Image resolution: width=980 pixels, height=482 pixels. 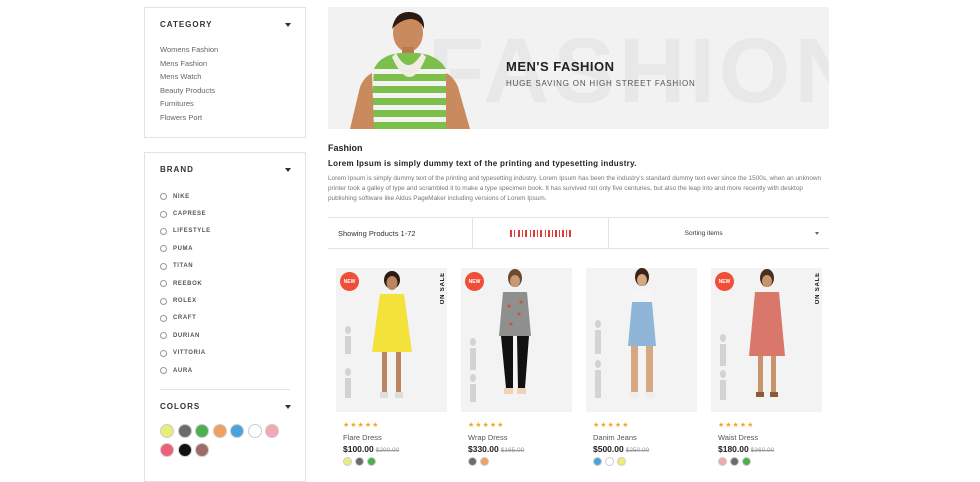 What do you see at coordinates (225, 283) in the screenshot?
I see `brand-option: REEBOK` at bounding box center [225, 283].